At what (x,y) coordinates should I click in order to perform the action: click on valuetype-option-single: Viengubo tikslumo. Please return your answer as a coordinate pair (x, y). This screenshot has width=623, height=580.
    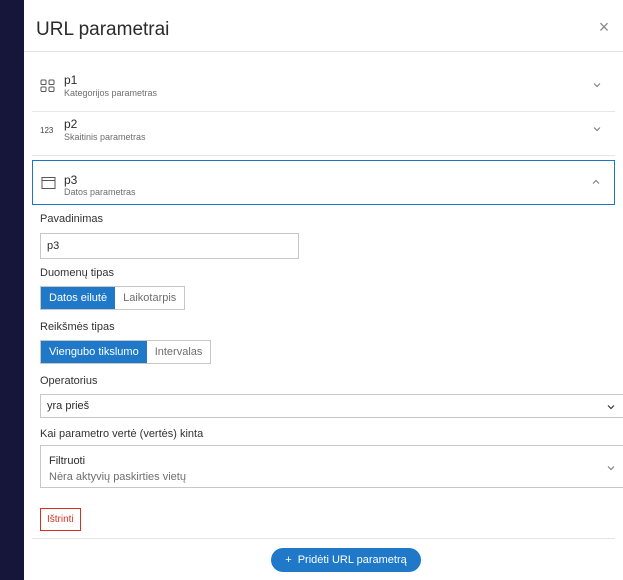
    Looking at the image, I should click on (94, 352).